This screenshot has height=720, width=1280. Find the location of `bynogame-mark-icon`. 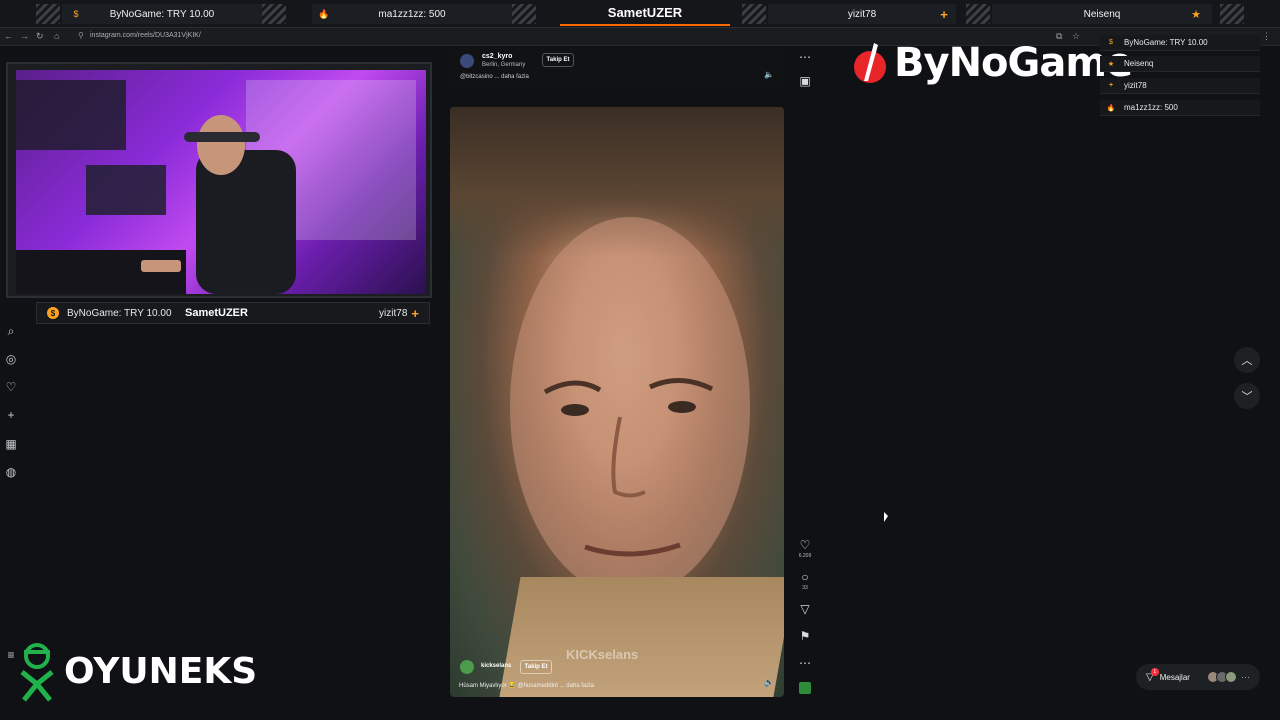

bynogame-mark-icon is located at coordinates (870, 63).